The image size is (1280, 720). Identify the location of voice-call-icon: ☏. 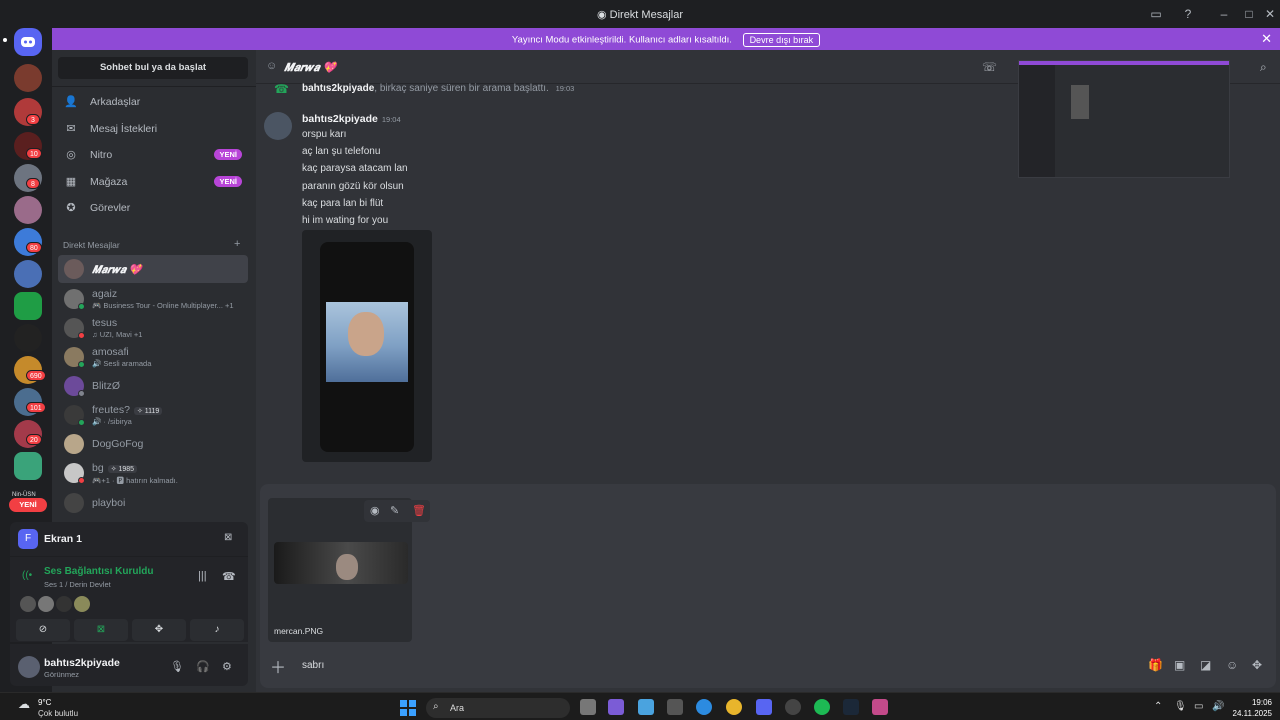
(989, 67).